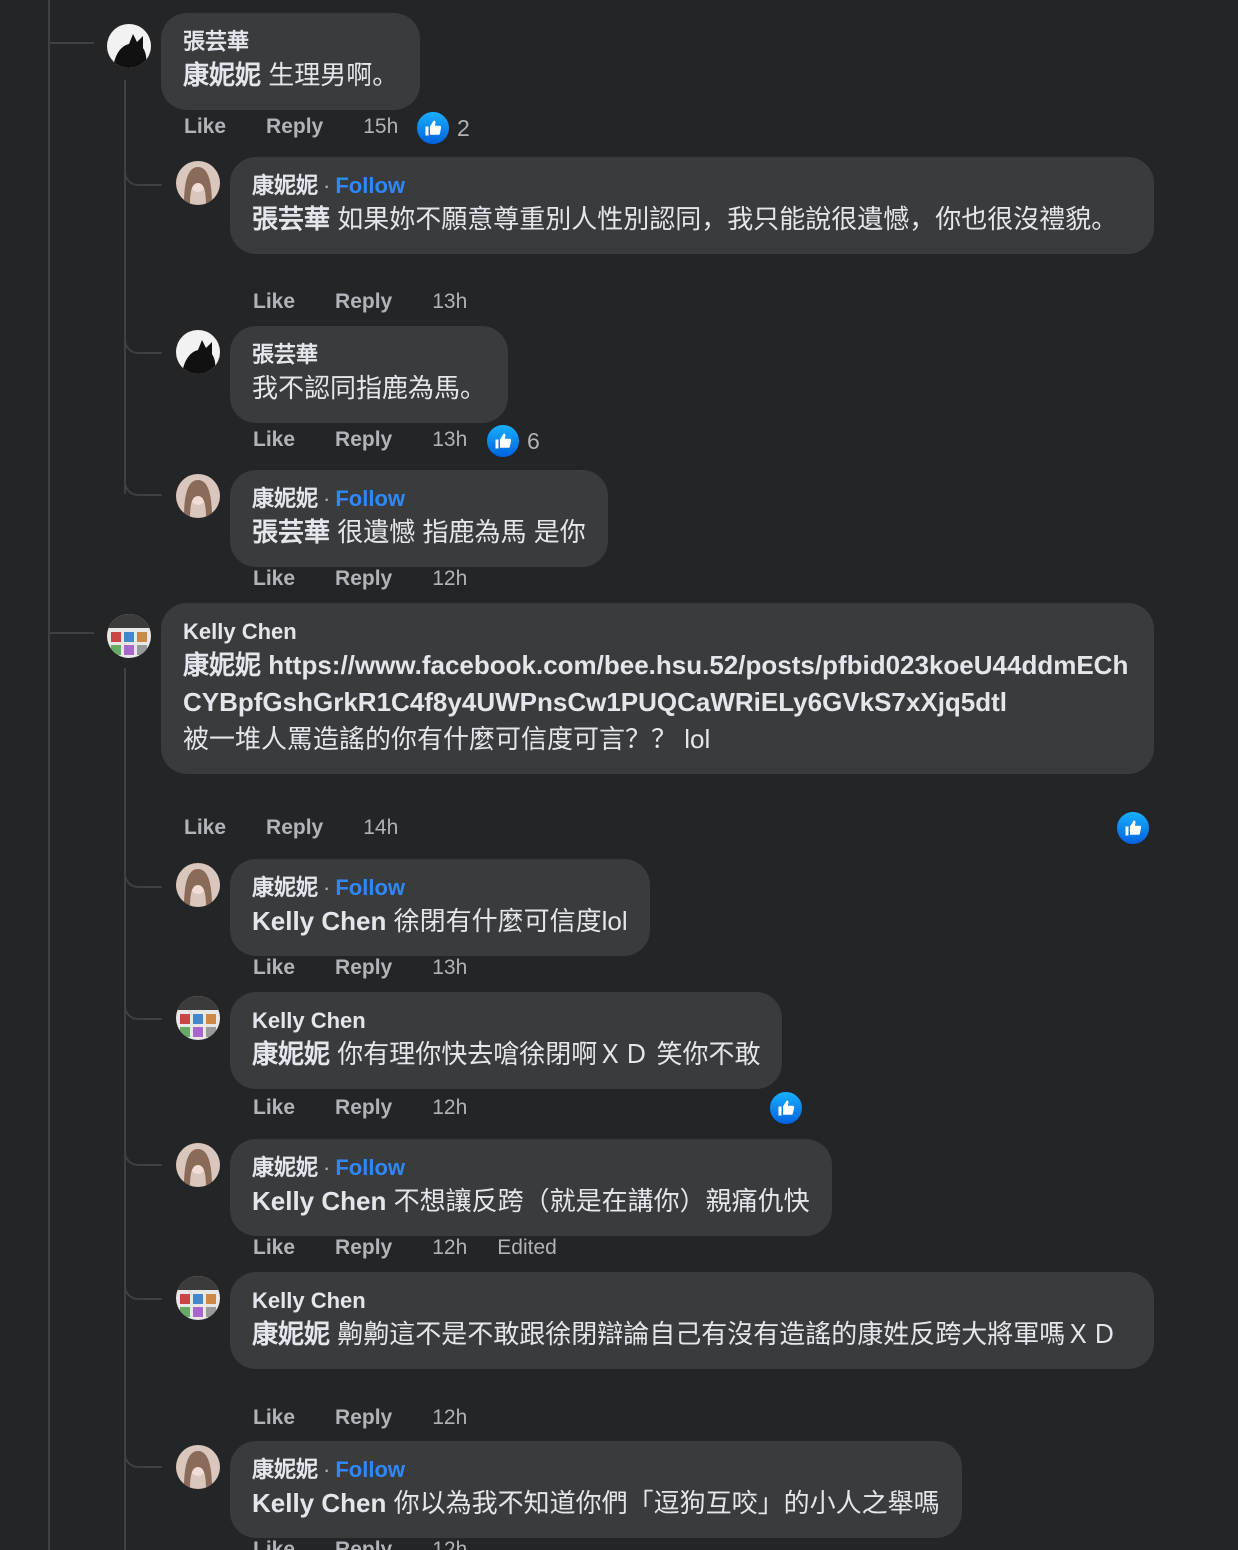 This screenshot has width=1238, height=1550. What do you see at coordinates (380, 828) in the screenshot?
I see `timestamp: 14h` at bounding box center [380, 828].